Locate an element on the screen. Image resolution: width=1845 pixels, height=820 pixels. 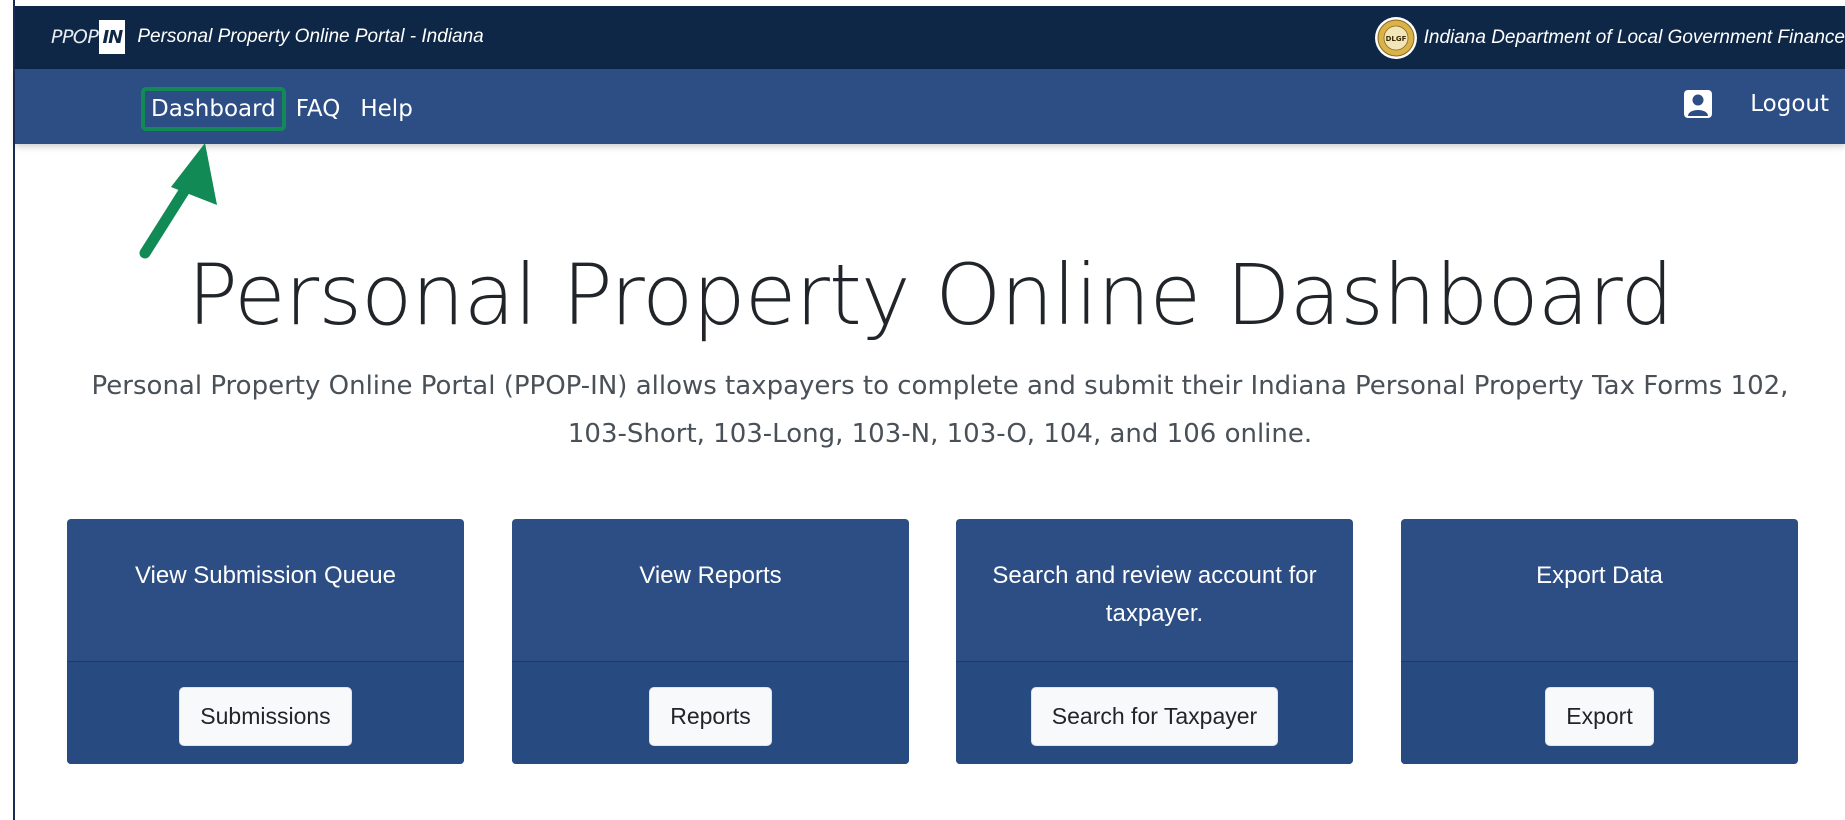
nav-dashboard: Dashboard is located at coordinates (213, 109).